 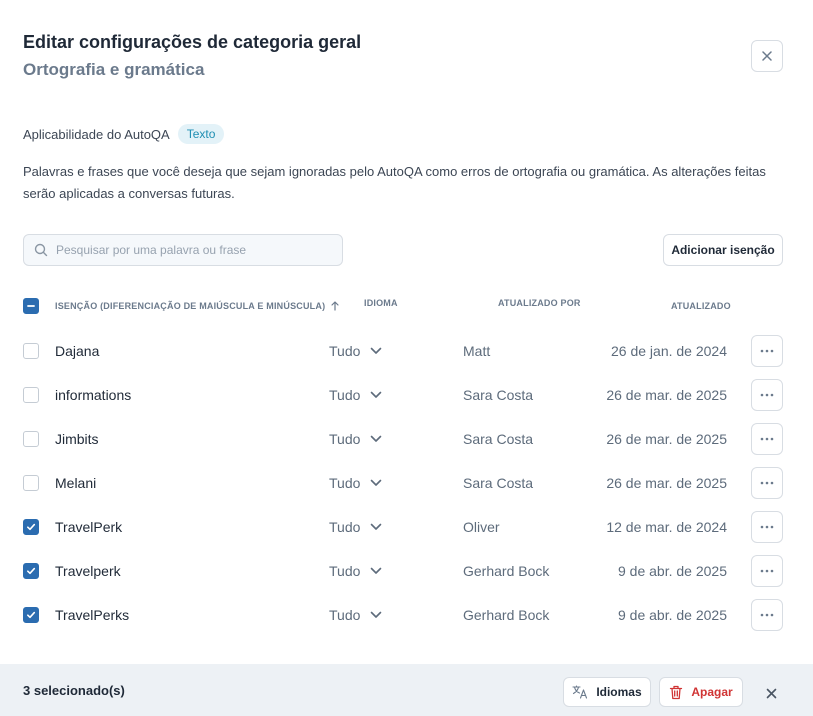 I want to click on dialog-subtitle: Ortografia e gramática, so click(x=114, y=69).